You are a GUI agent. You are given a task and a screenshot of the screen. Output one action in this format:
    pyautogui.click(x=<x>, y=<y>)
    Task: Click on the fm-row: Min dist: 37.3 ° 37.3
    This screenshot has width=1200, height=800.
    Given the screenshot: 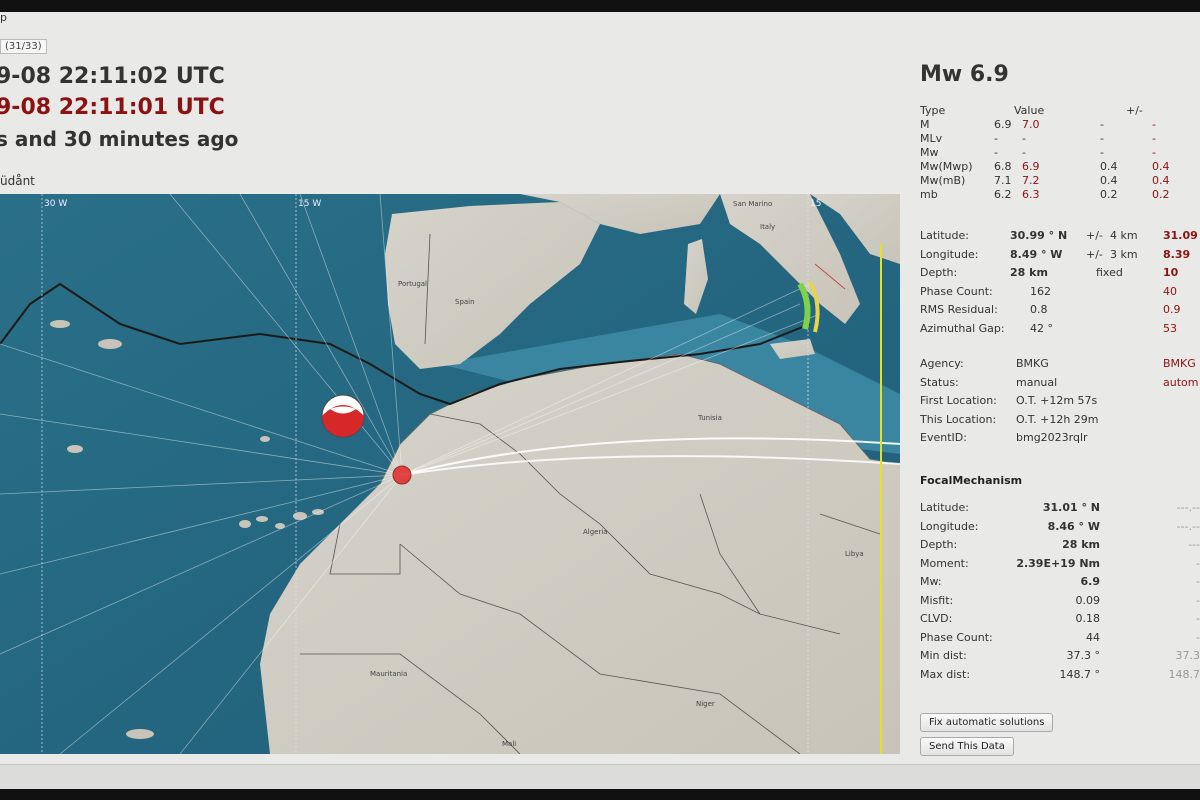 What is the action you would take?
    pyautogui.click(x=1060, y=657)
    